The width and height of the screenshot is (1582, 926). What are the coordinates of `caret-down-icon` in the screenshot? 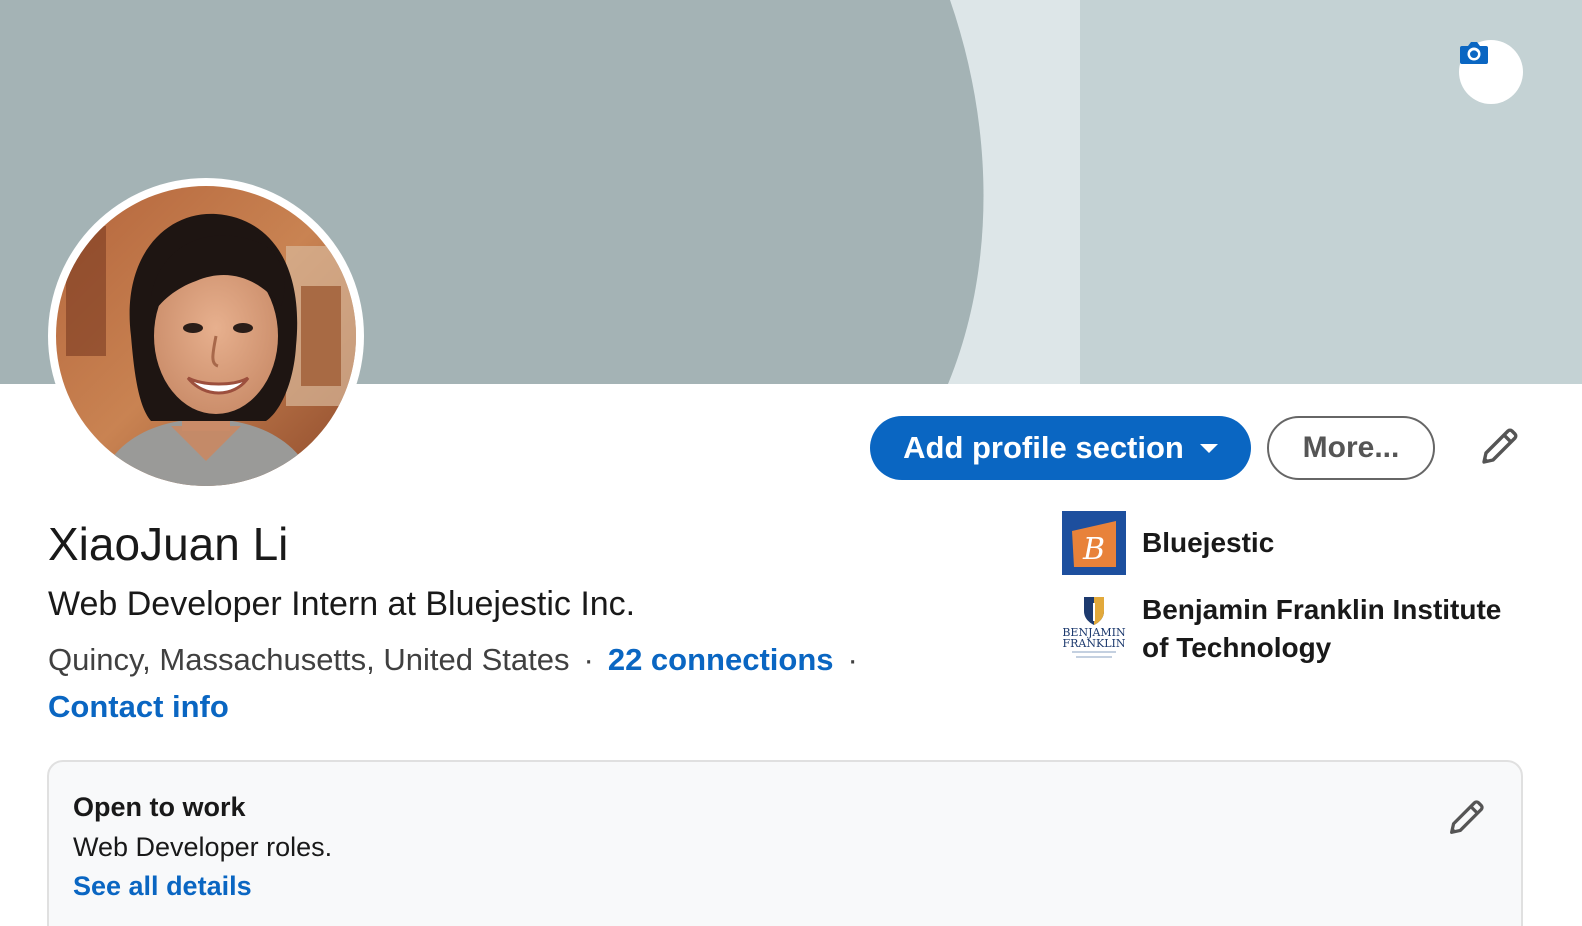 It's located at (1208, 448).